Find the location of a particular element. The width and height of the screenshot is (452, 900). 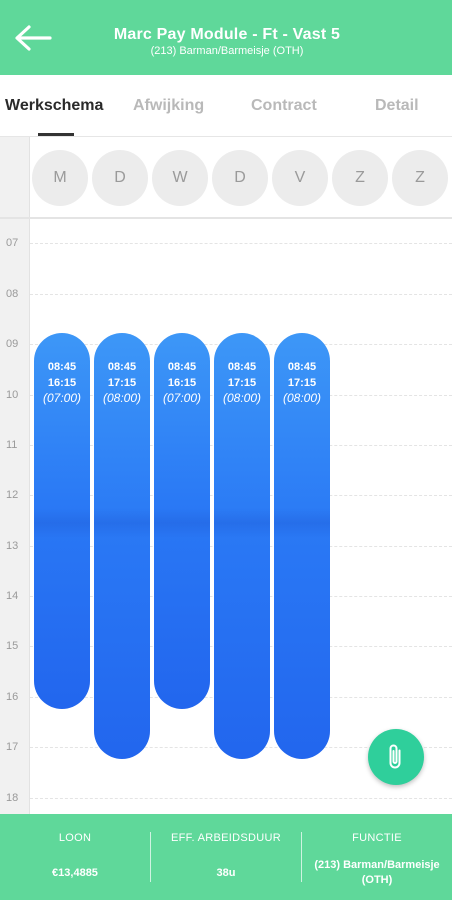

hour-label: 07 is located at coordinates (12, 243).